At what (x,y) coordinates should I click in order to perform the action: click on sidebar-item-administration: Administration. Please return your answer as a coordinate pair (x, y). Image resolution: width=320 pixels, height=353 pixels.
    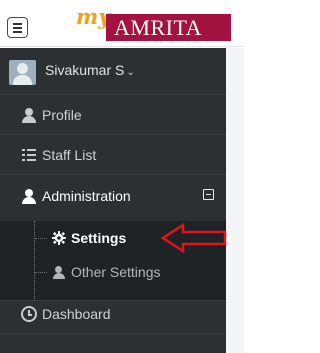
    Looking at the image, I should click on (113, 195).